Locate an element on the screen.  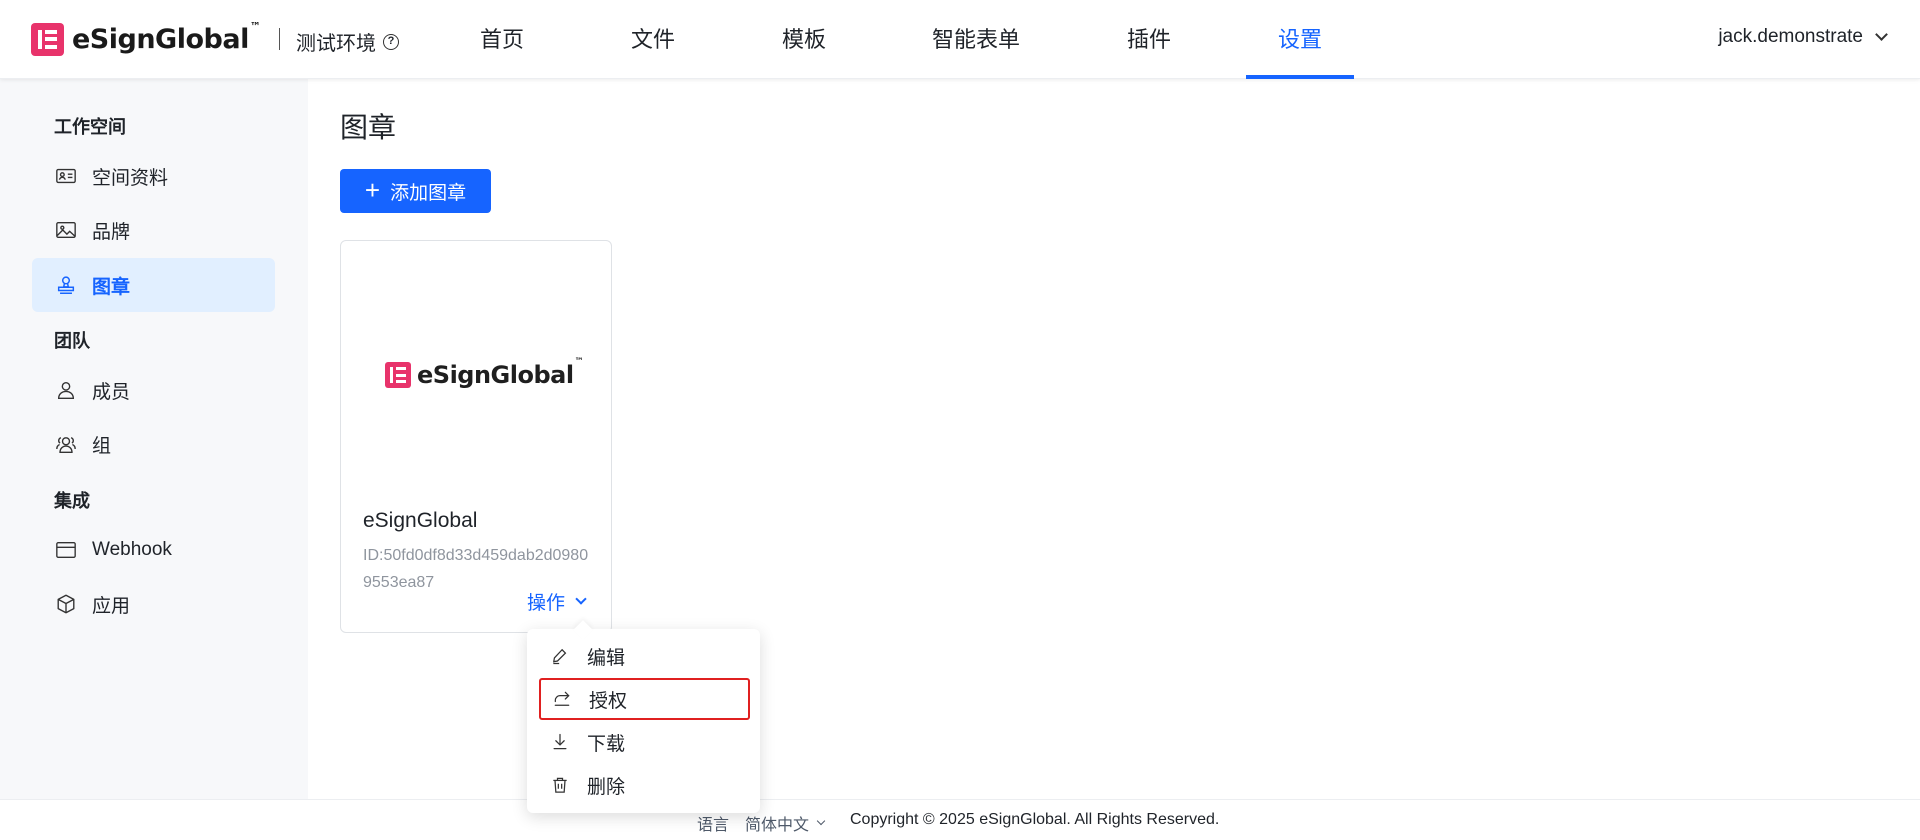
sidebar-group-workspace: 工作空间 is located at coordinates (90, 127).